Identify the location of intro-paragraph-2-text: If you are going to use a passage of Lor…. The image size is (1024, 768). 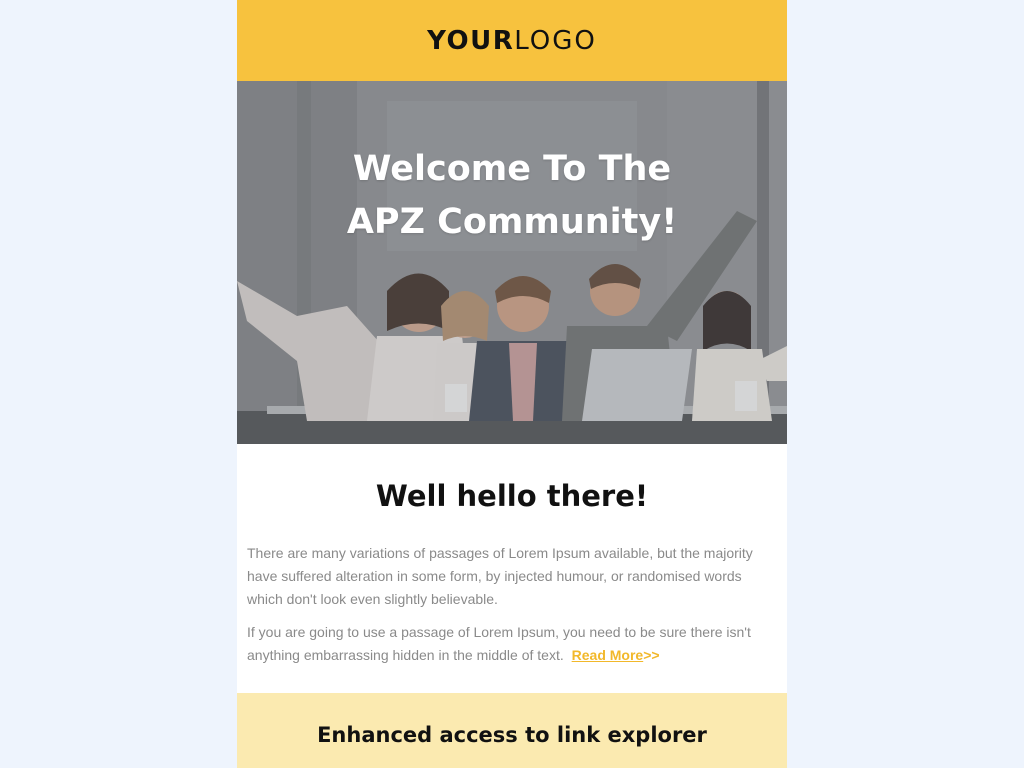
(499, 643).